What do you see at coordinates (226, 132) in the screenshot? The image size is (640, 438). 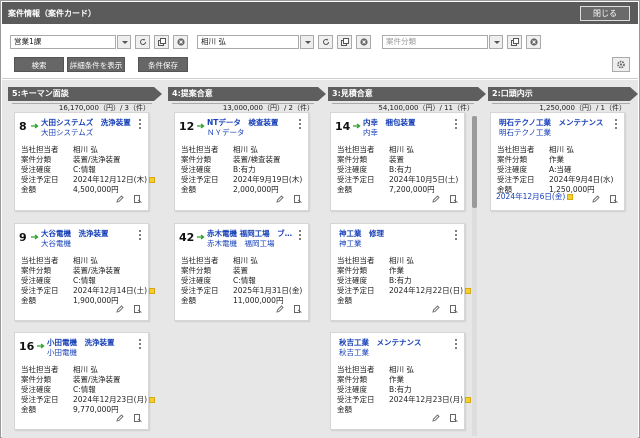 I see `customer-link: ＮＹデータ` at bounding box center [226, 132].